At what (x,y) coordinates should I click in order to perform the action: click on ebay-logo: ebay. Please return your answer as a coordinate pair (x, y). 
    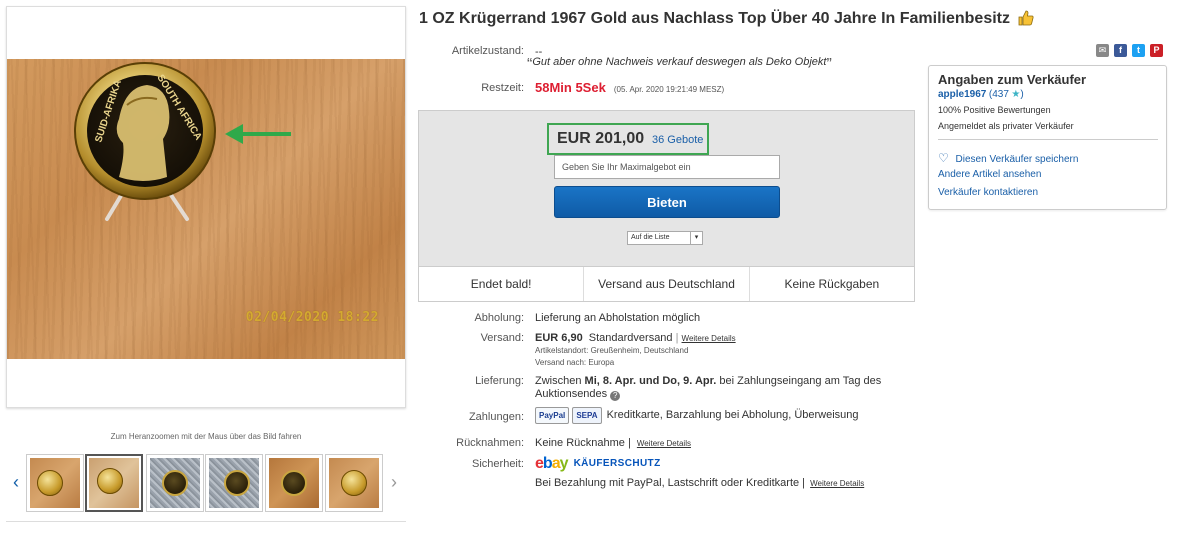
    Looking at the image, I should click on (551, 463).